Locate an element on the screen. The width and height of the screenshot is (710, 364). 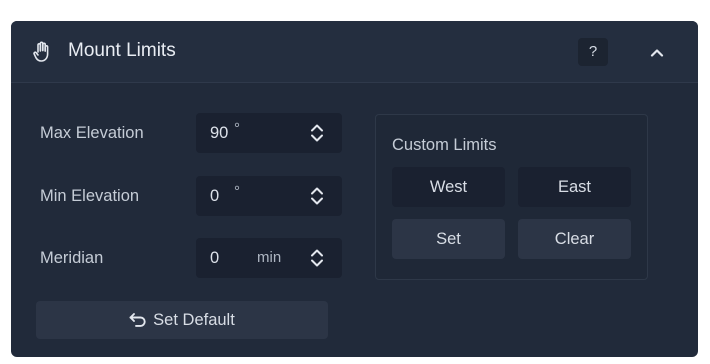
undo-icon is located at coordinates (137, 320).